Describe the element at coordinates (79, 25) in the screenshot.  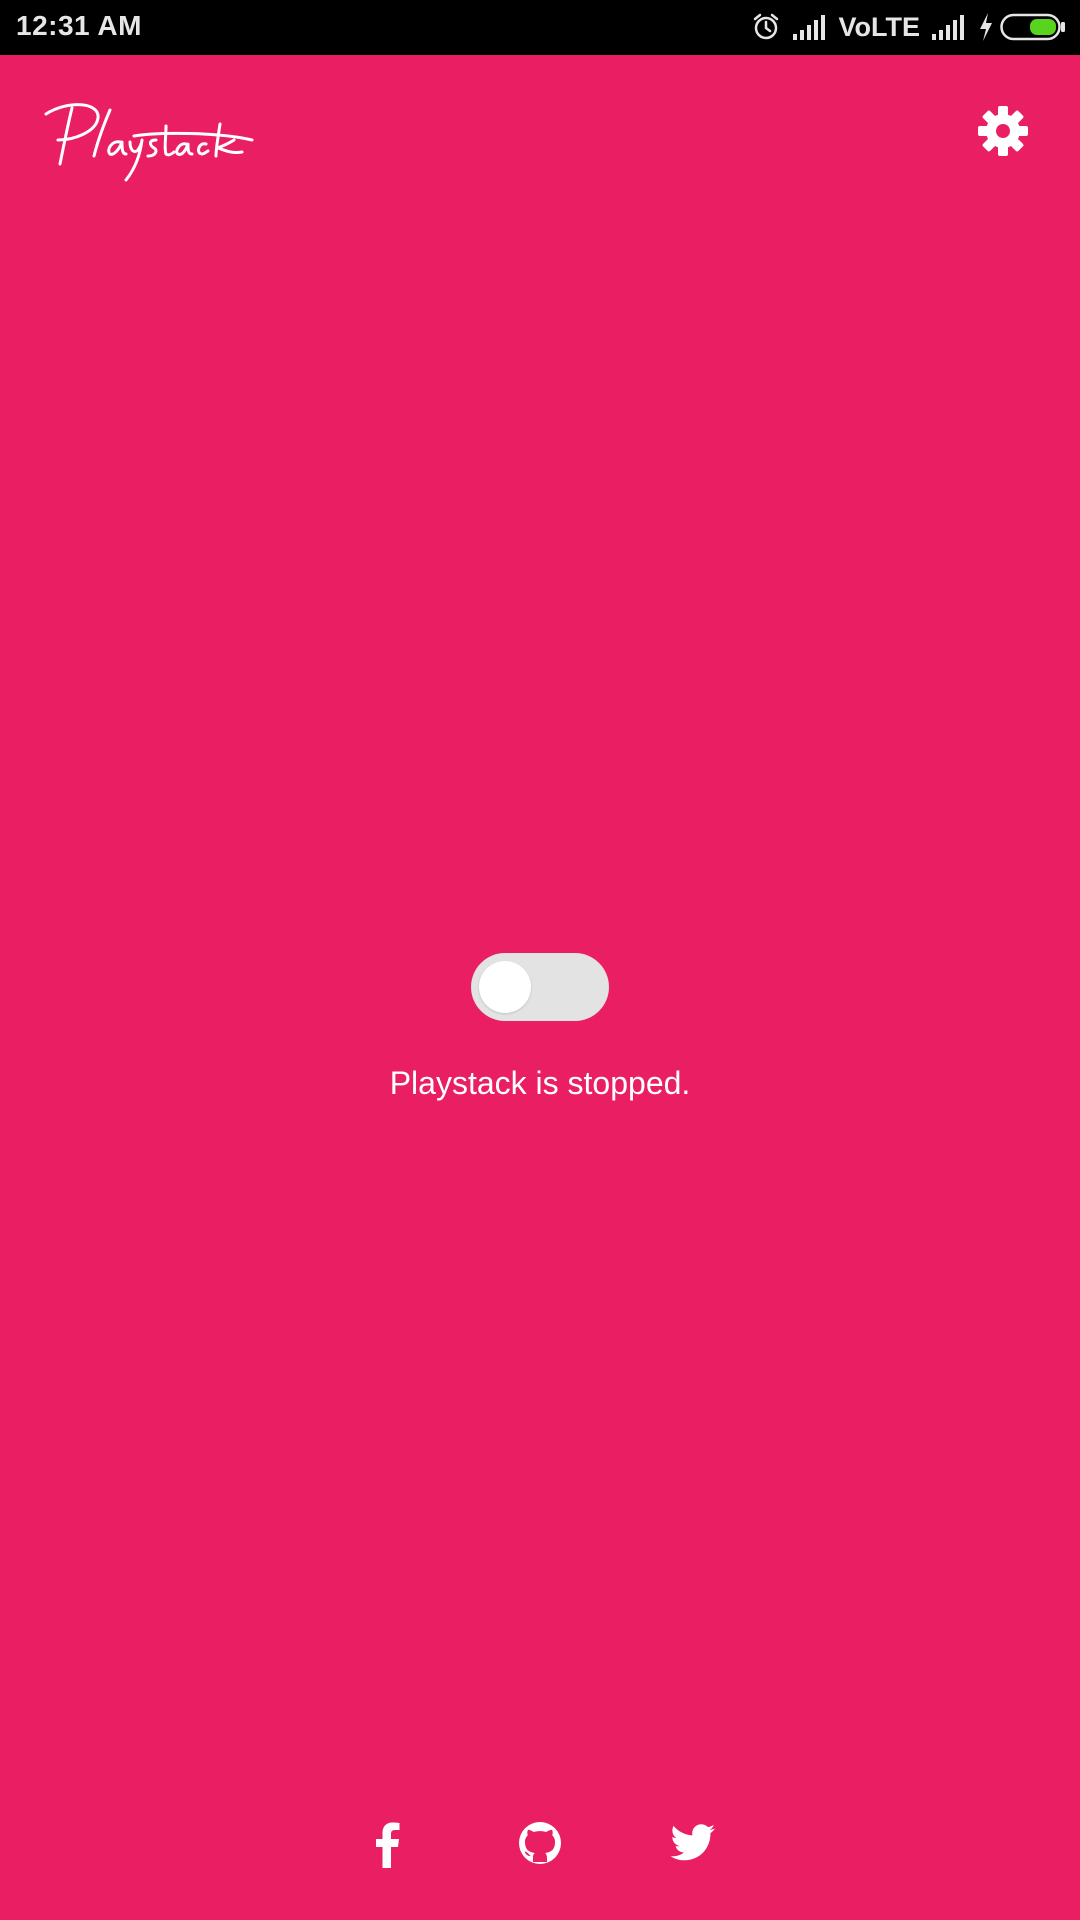
I see `status-time: 12:31 AM` at that location.